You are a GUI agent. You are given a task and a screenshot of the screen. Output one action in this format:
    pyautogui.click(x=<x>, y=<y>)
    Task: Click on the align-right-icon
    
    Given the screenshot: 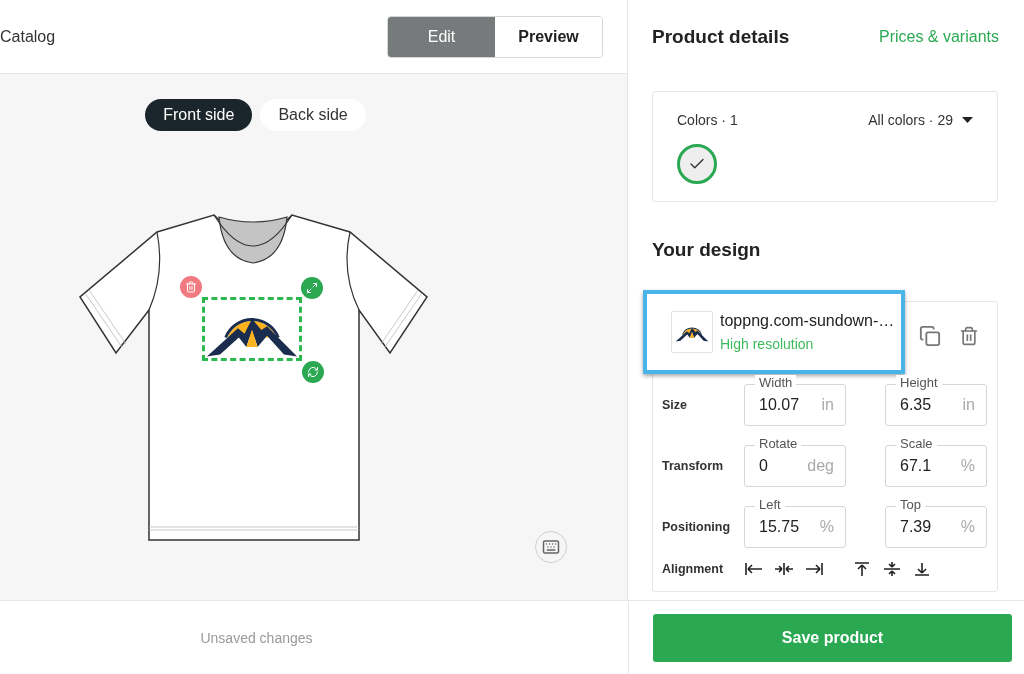 What is the action you would take?
    pyautogui.click(x=814, y=569)
    